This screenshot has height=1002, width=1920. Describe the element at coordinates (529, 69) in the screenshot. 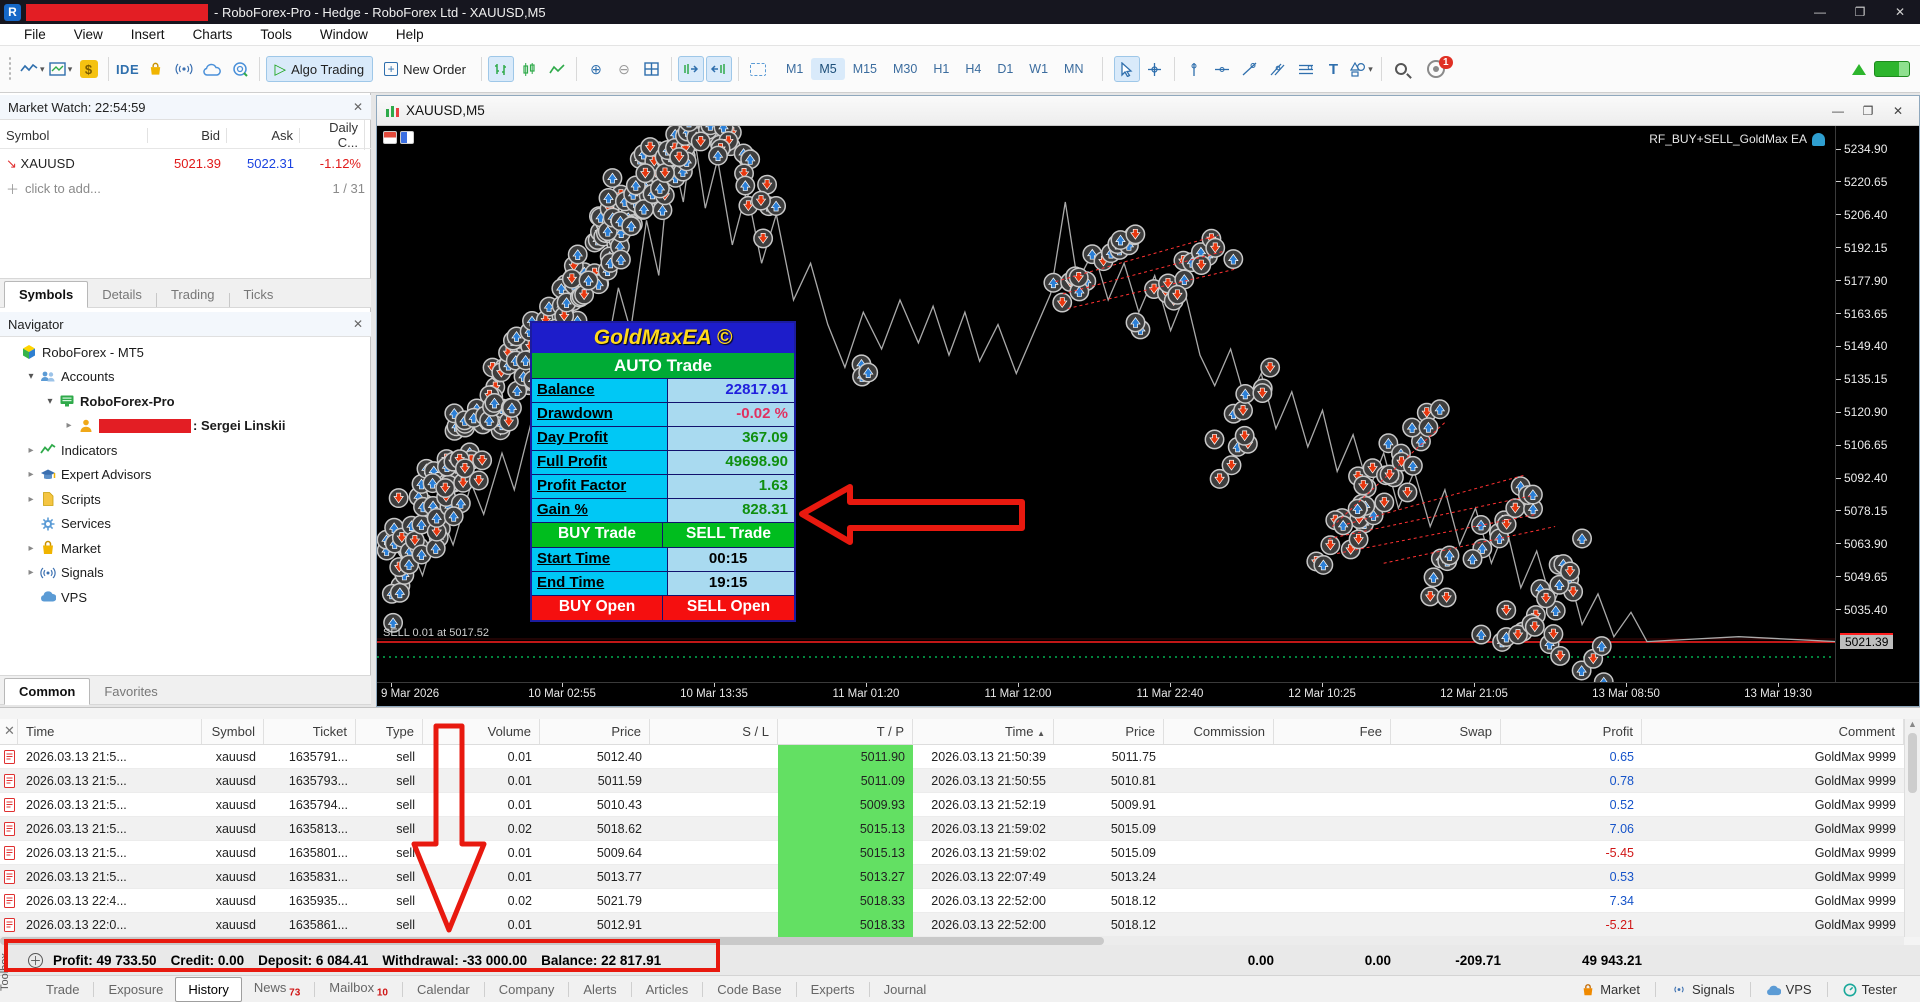

I see `candlestick-mode-icon` at that location.